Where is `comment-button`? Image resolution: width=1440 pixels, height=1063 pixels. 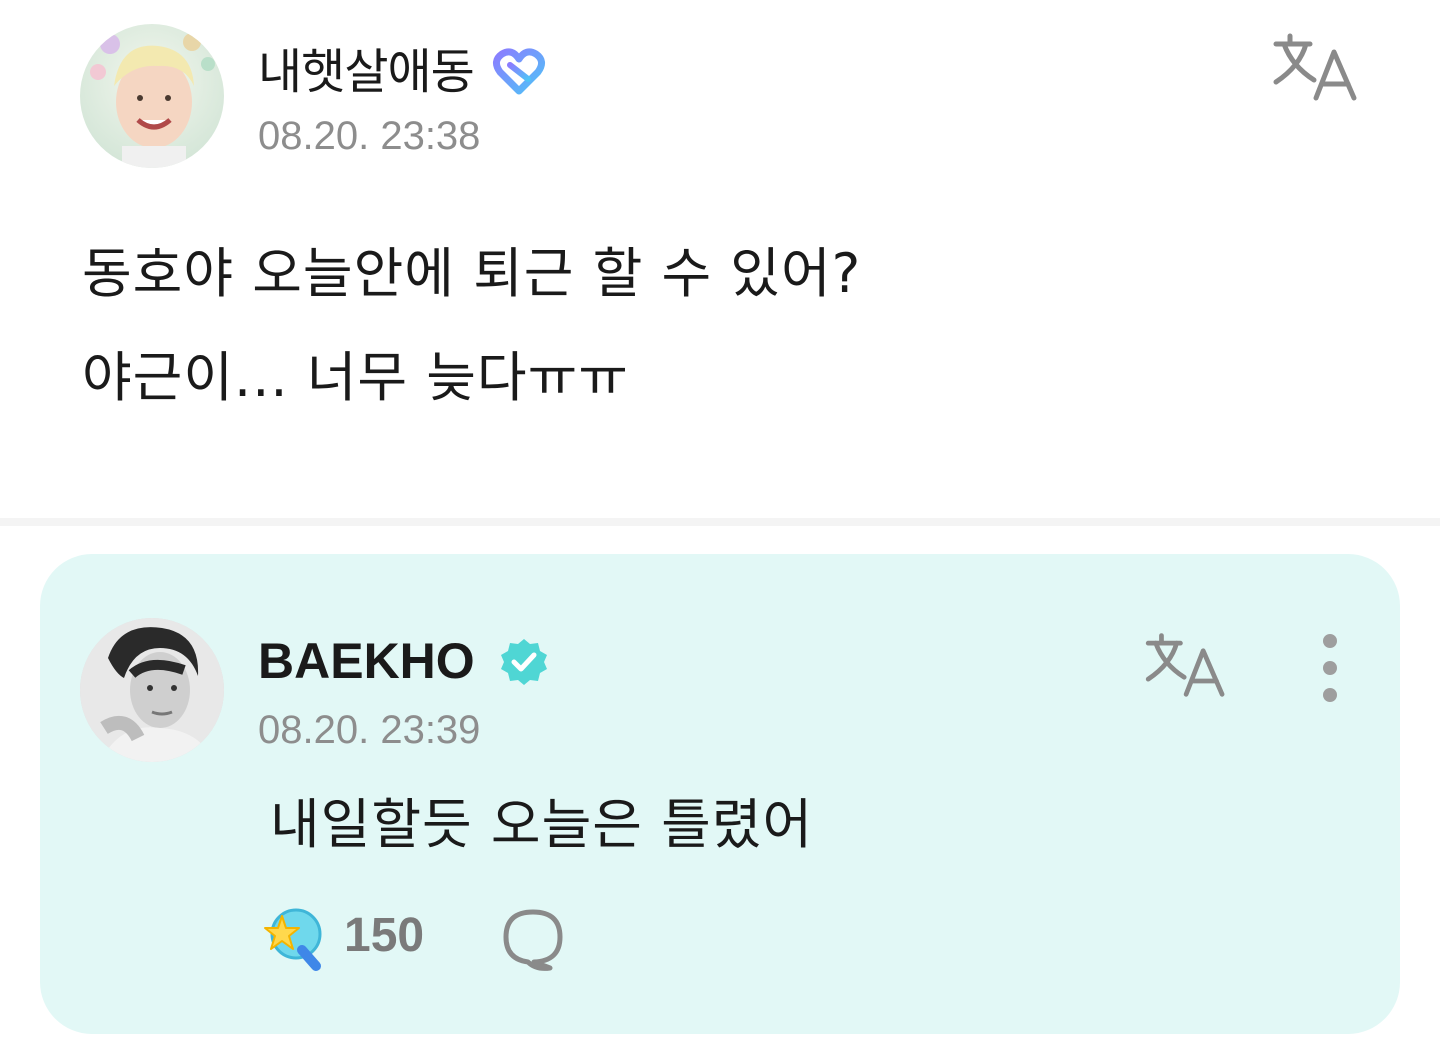 comment-button is located at coordinates (533, 939).